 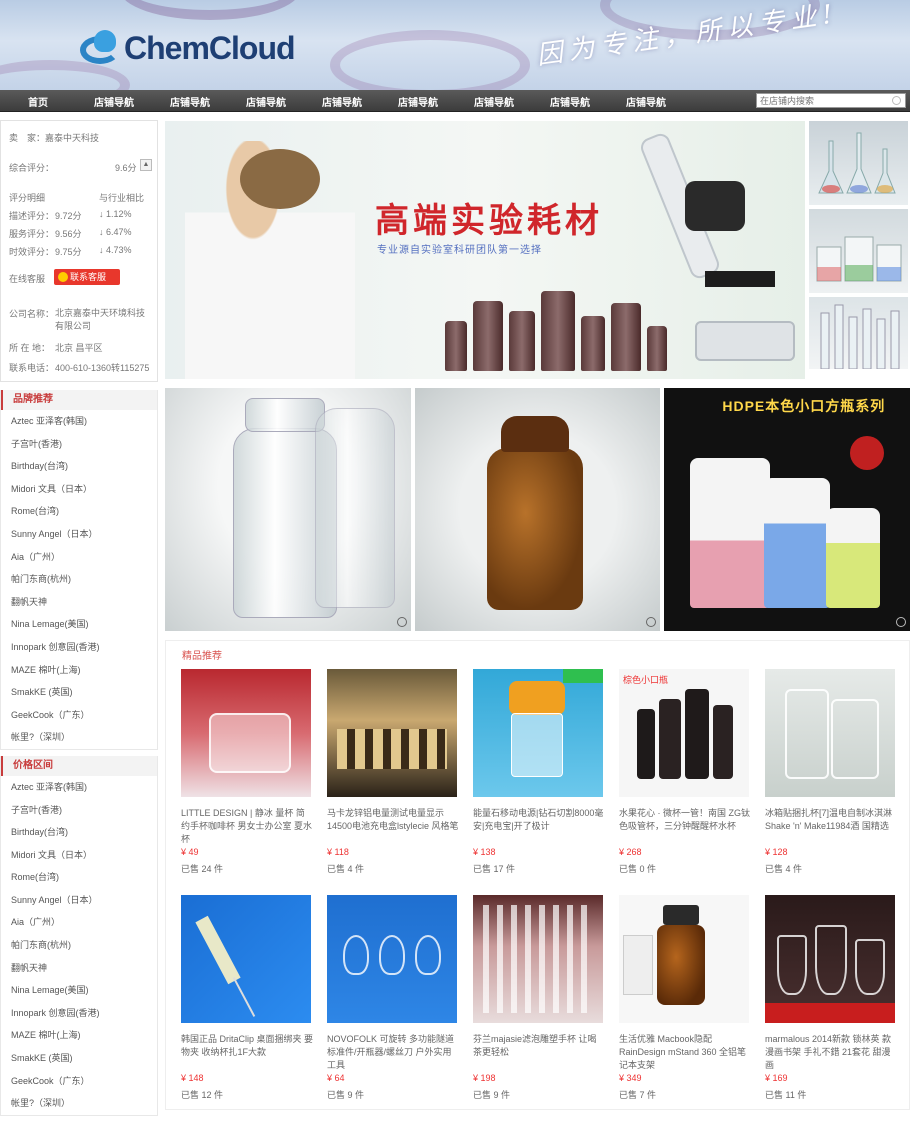 I want to click on chevron-up-icon: ▲, so click(x=146, y=165).